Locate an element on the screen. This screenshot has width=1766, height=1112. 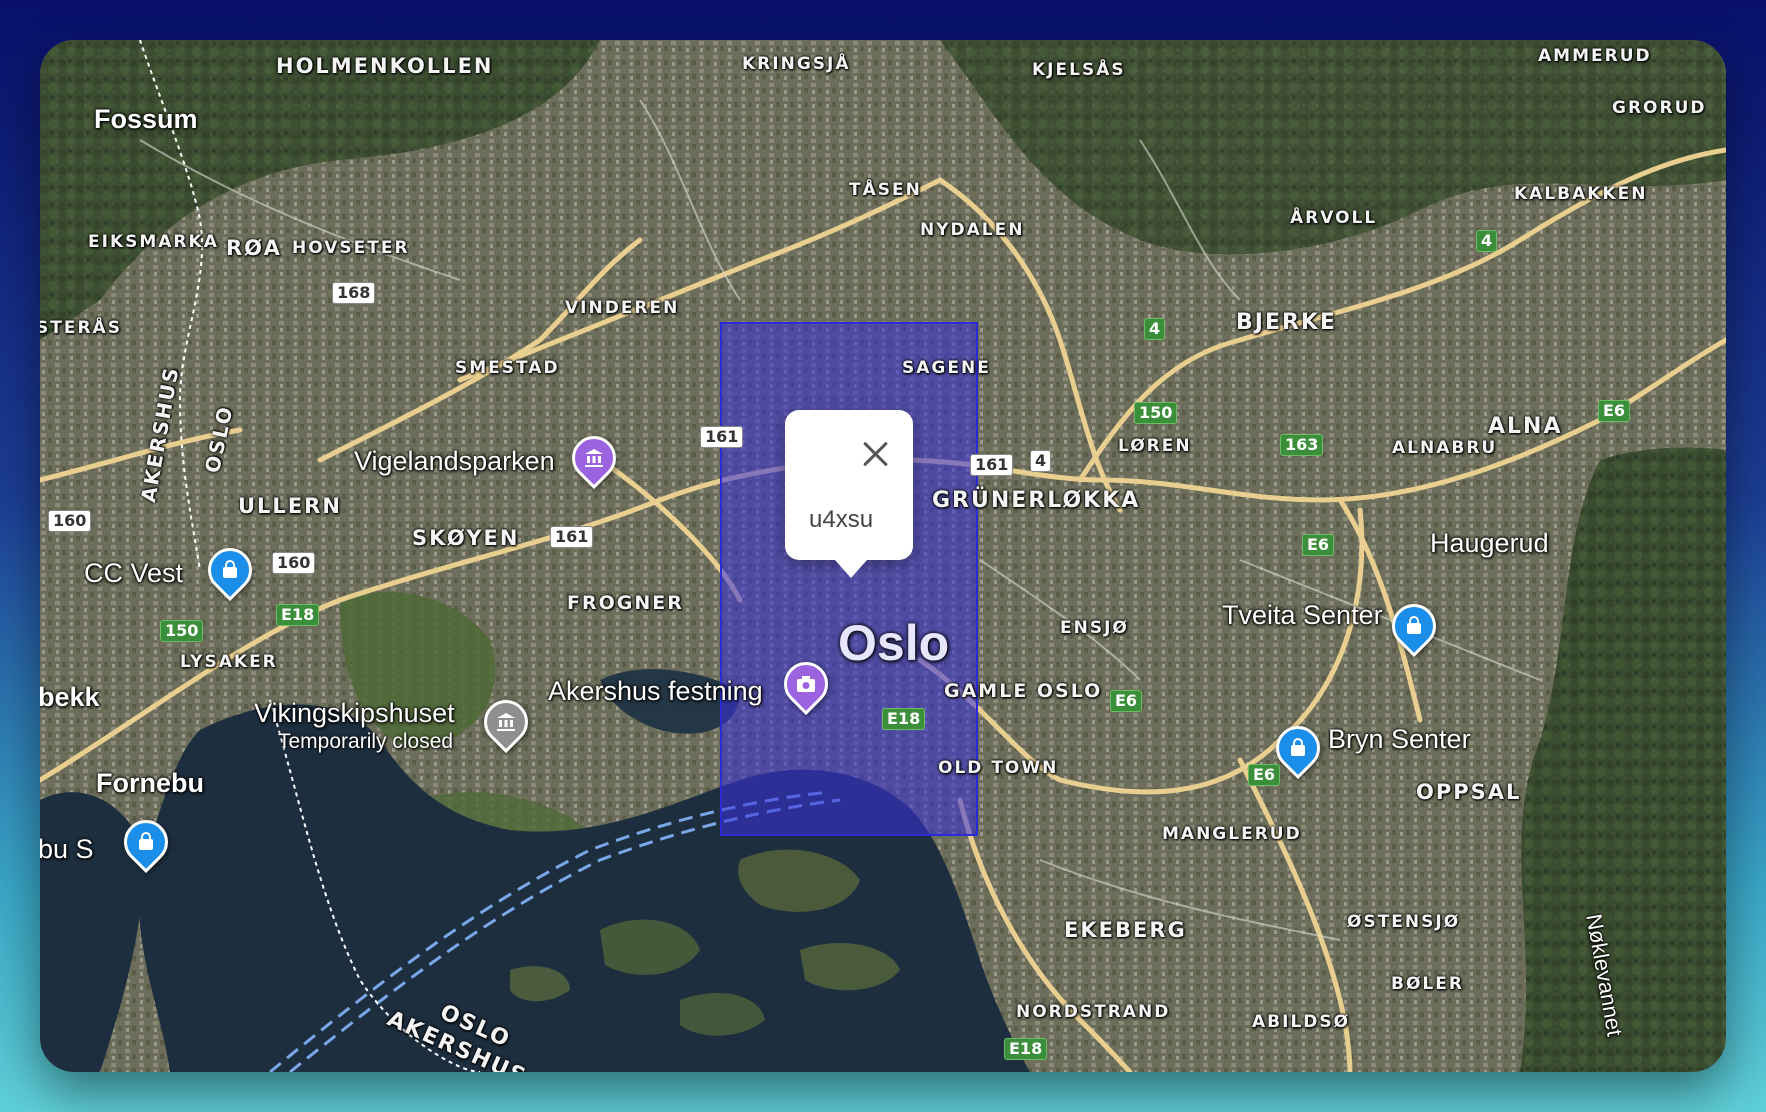
district-label: GRORUD is located at coordinates (1659, 108).